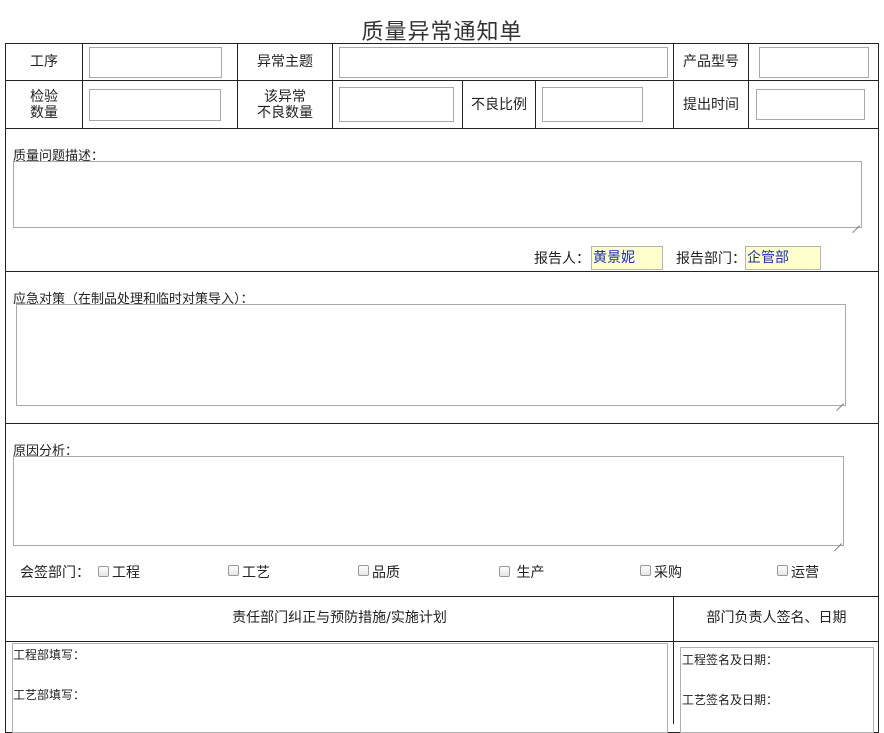 The height and width of the screenshot is (733, 884). I want to click on report-dept-label: 报告部门：, so click(711, 259).